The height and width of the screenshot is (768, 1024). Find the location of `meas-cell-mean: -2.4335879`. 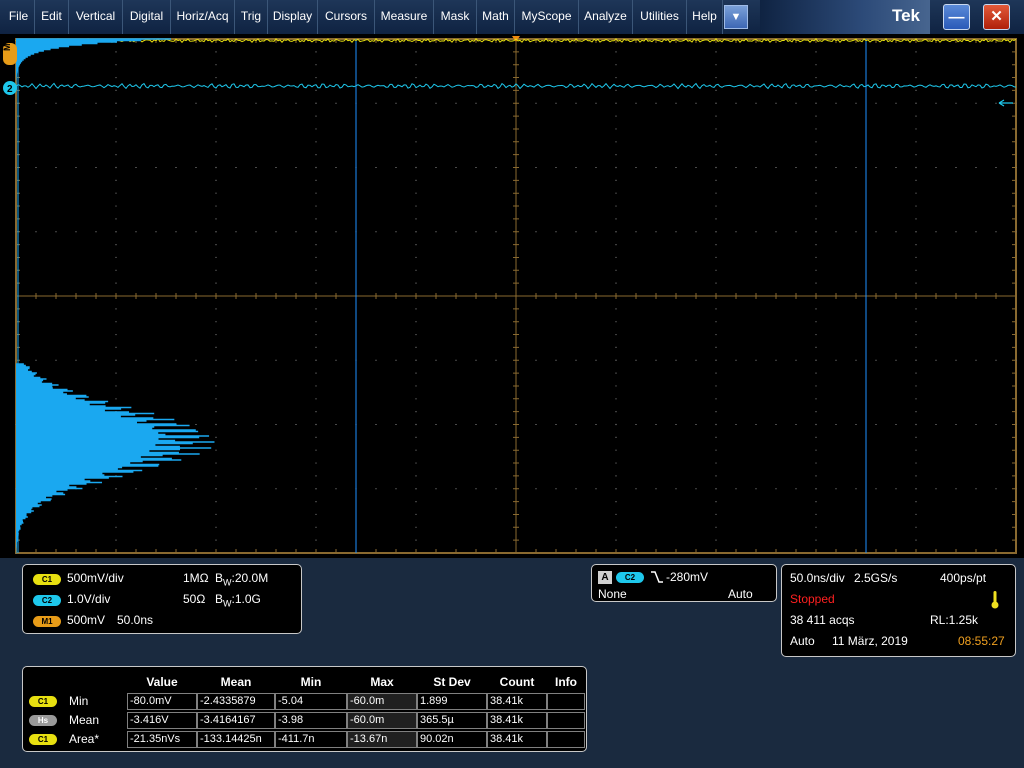

meas-cell-mean: -2.4335879 is located at coordinates (236, 701).